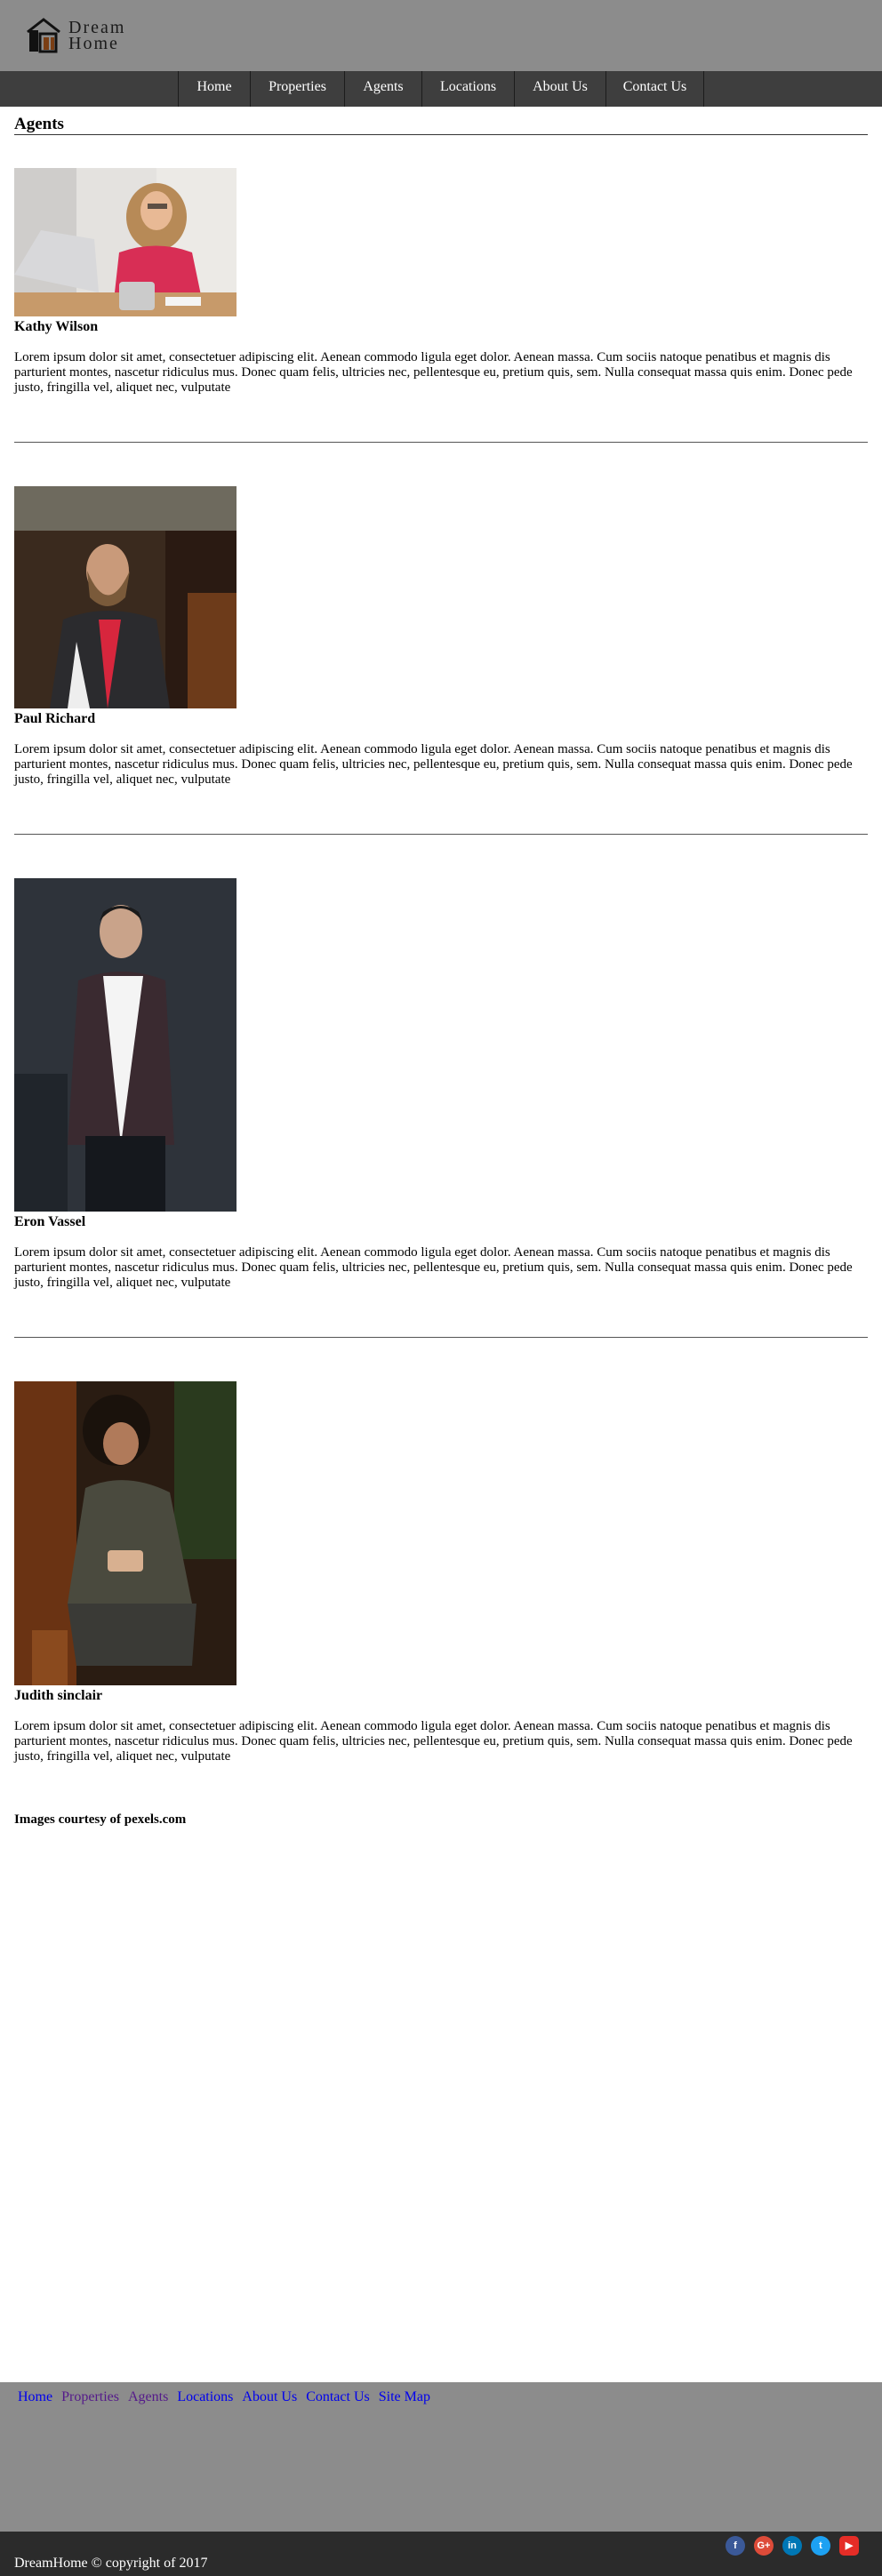 The height and width of the screenshot is (2576, 882). What do you see at coordinates (338, 2397) in the screenshot?
I see `footer-link-contact-us: Contact Us` at bounding box center [338, 2397].